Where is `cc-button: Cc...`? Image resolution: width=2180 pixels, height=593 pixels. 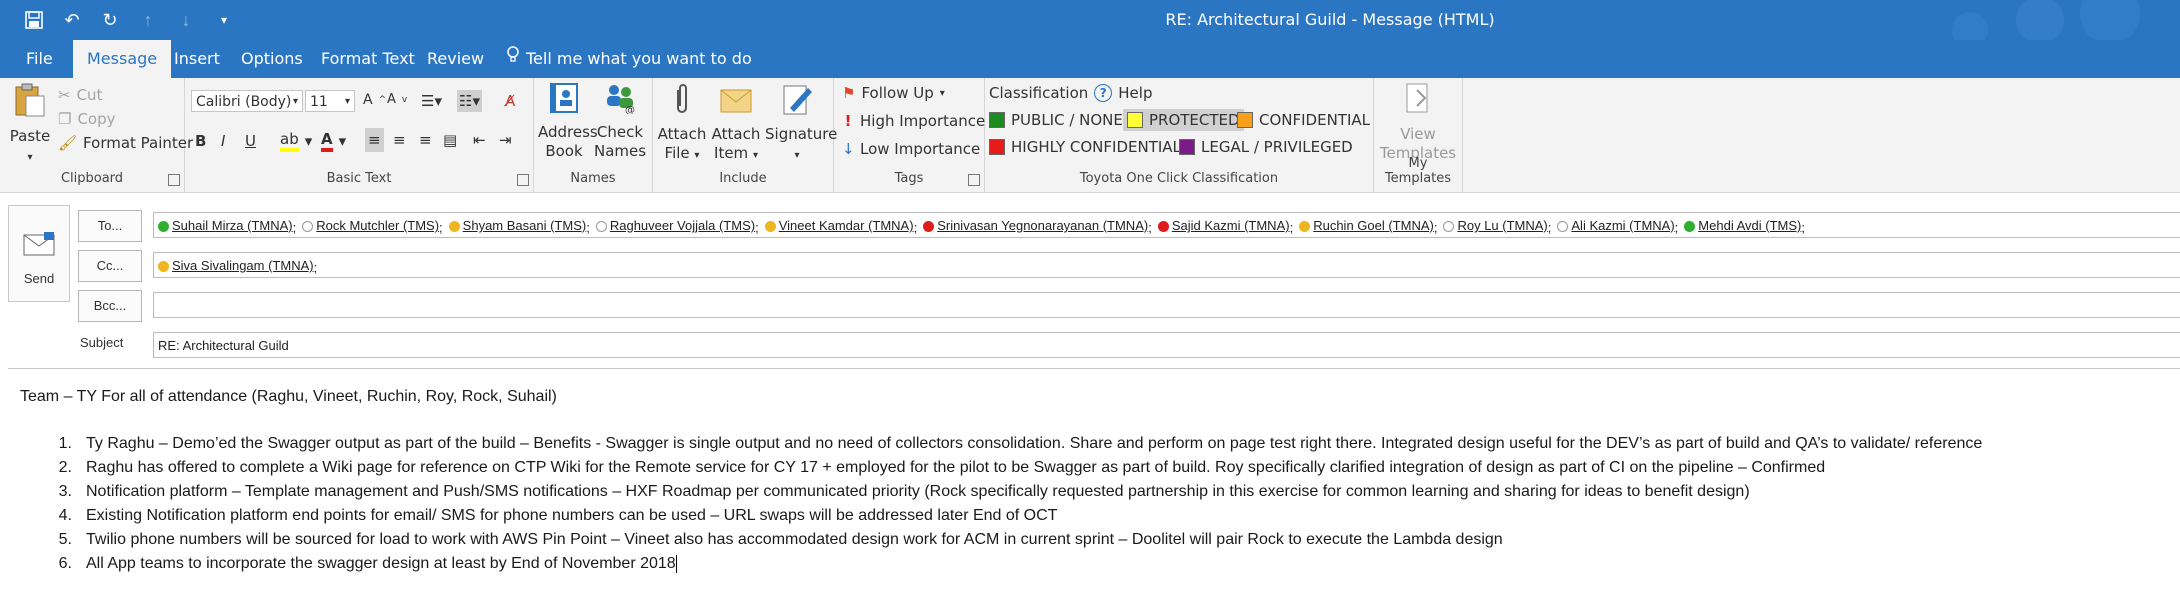 cc-button: Cc... is located at coordinates (110, 266).